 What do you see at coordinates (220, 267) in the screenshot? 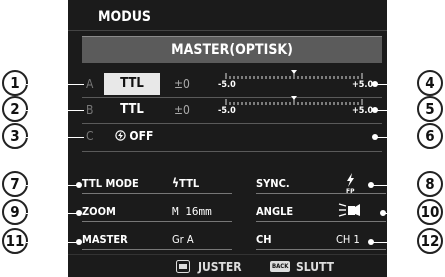
I see `adjust-hint: JUSTER` at bounding box center [220, 267].